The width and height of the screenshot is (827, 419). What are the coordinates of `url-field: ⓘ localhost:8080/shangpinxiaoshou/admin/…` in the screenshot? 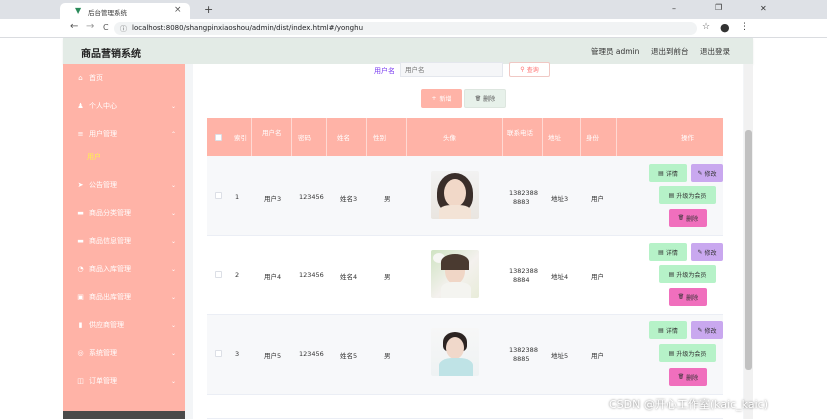 It's located at (405, 28).